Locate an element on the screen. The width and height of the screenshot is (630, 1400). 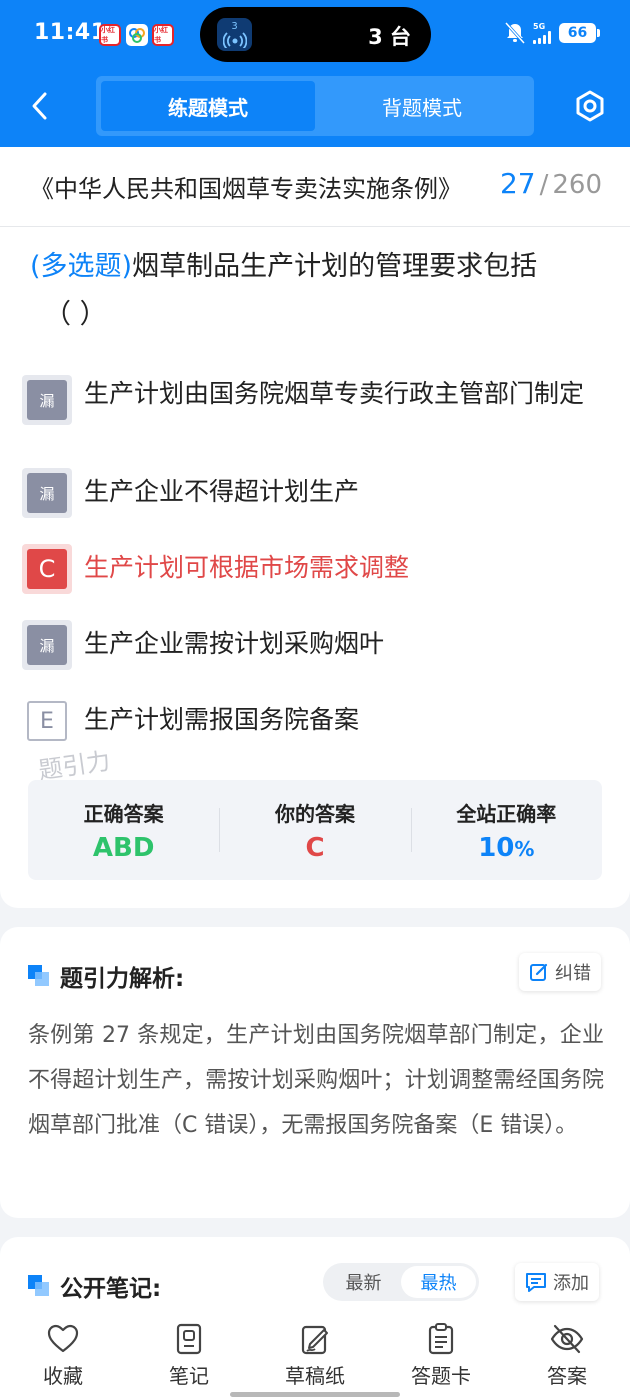
option-text: 生产计划可根据市场需求调整 is located at coordinates (247, 567).